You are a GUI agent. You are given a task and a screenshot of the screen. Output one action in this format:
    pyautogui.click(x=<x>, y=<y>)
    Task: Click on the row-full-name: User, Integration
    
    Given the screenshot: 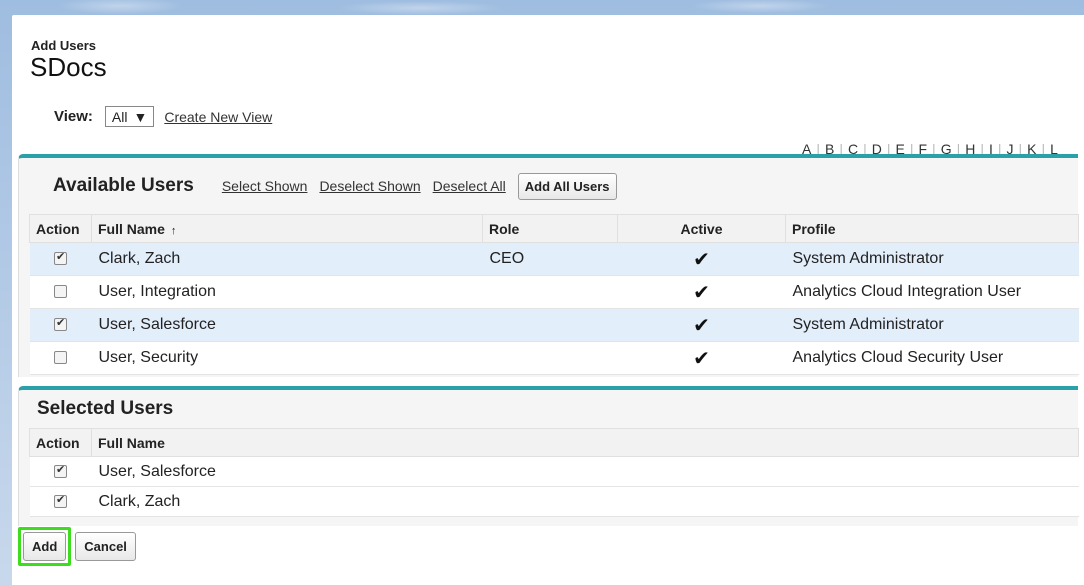 What is the action you would take?
    pyautogui.click(x=287, y=292)
    